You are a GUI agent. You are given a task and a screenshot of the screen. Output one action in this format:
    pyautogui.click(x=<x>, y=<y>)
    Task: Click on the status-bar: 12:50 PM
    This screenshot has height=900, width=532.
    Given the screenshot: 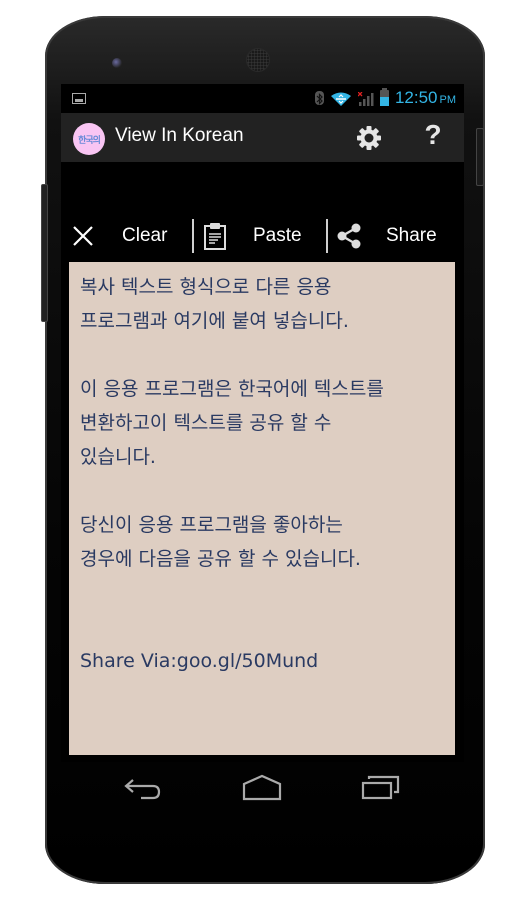 What is the action you would take?
    pyautogui.click(x=262, y=98)
    